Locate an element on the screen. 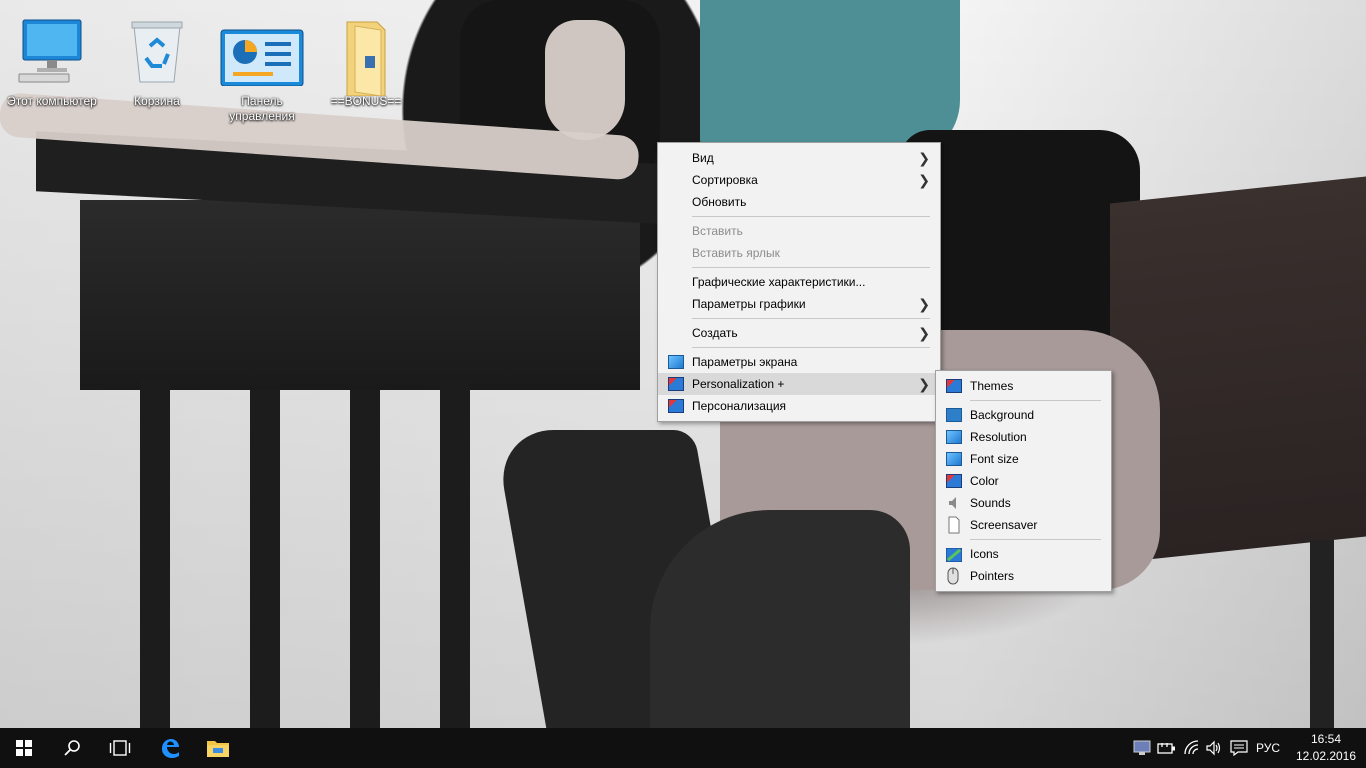  battery-plug-icon is located at coordinates (1166, 748).